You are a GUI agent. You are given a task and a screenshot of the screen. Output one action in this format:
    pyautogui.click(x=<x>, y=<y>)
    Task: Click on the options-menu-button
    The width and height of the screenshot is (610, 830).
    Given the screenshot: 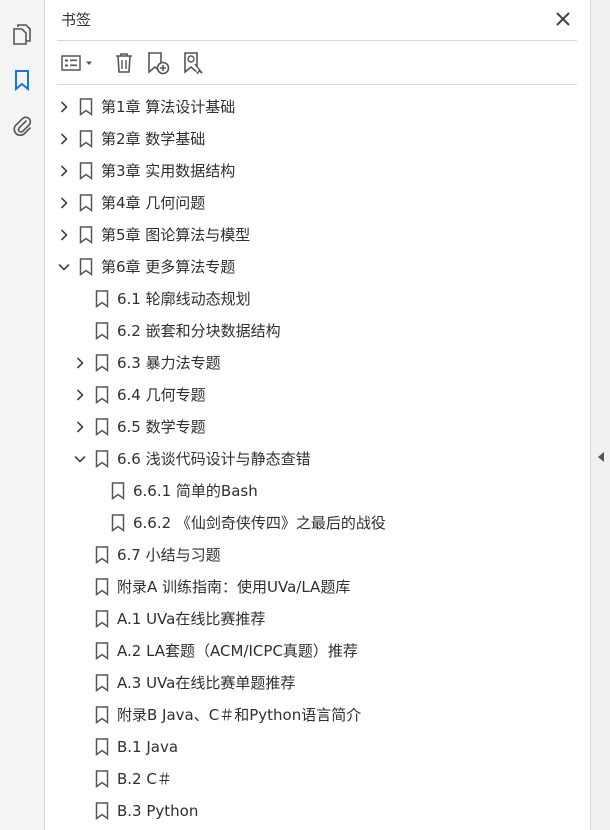 What is the action you would take?
    pyautogui.click(x=78, y=63)
    